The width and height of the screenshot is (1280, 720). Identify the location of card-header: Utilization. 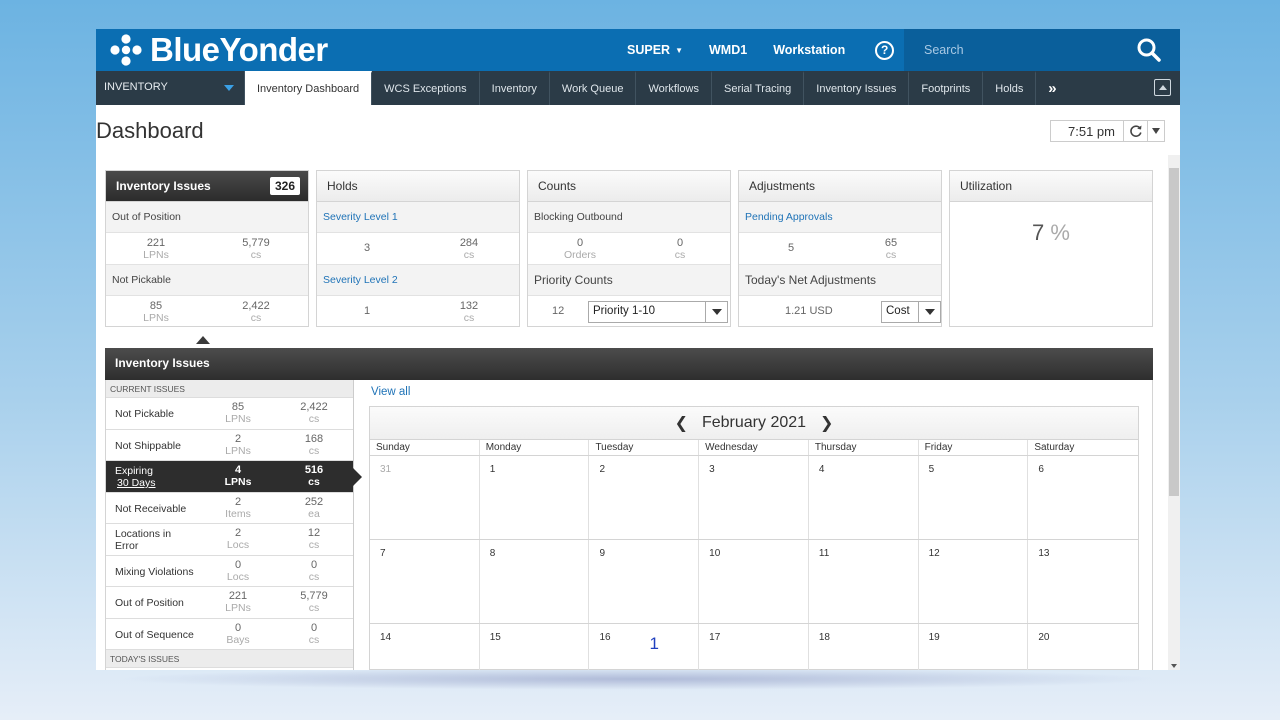
(1051, 186).